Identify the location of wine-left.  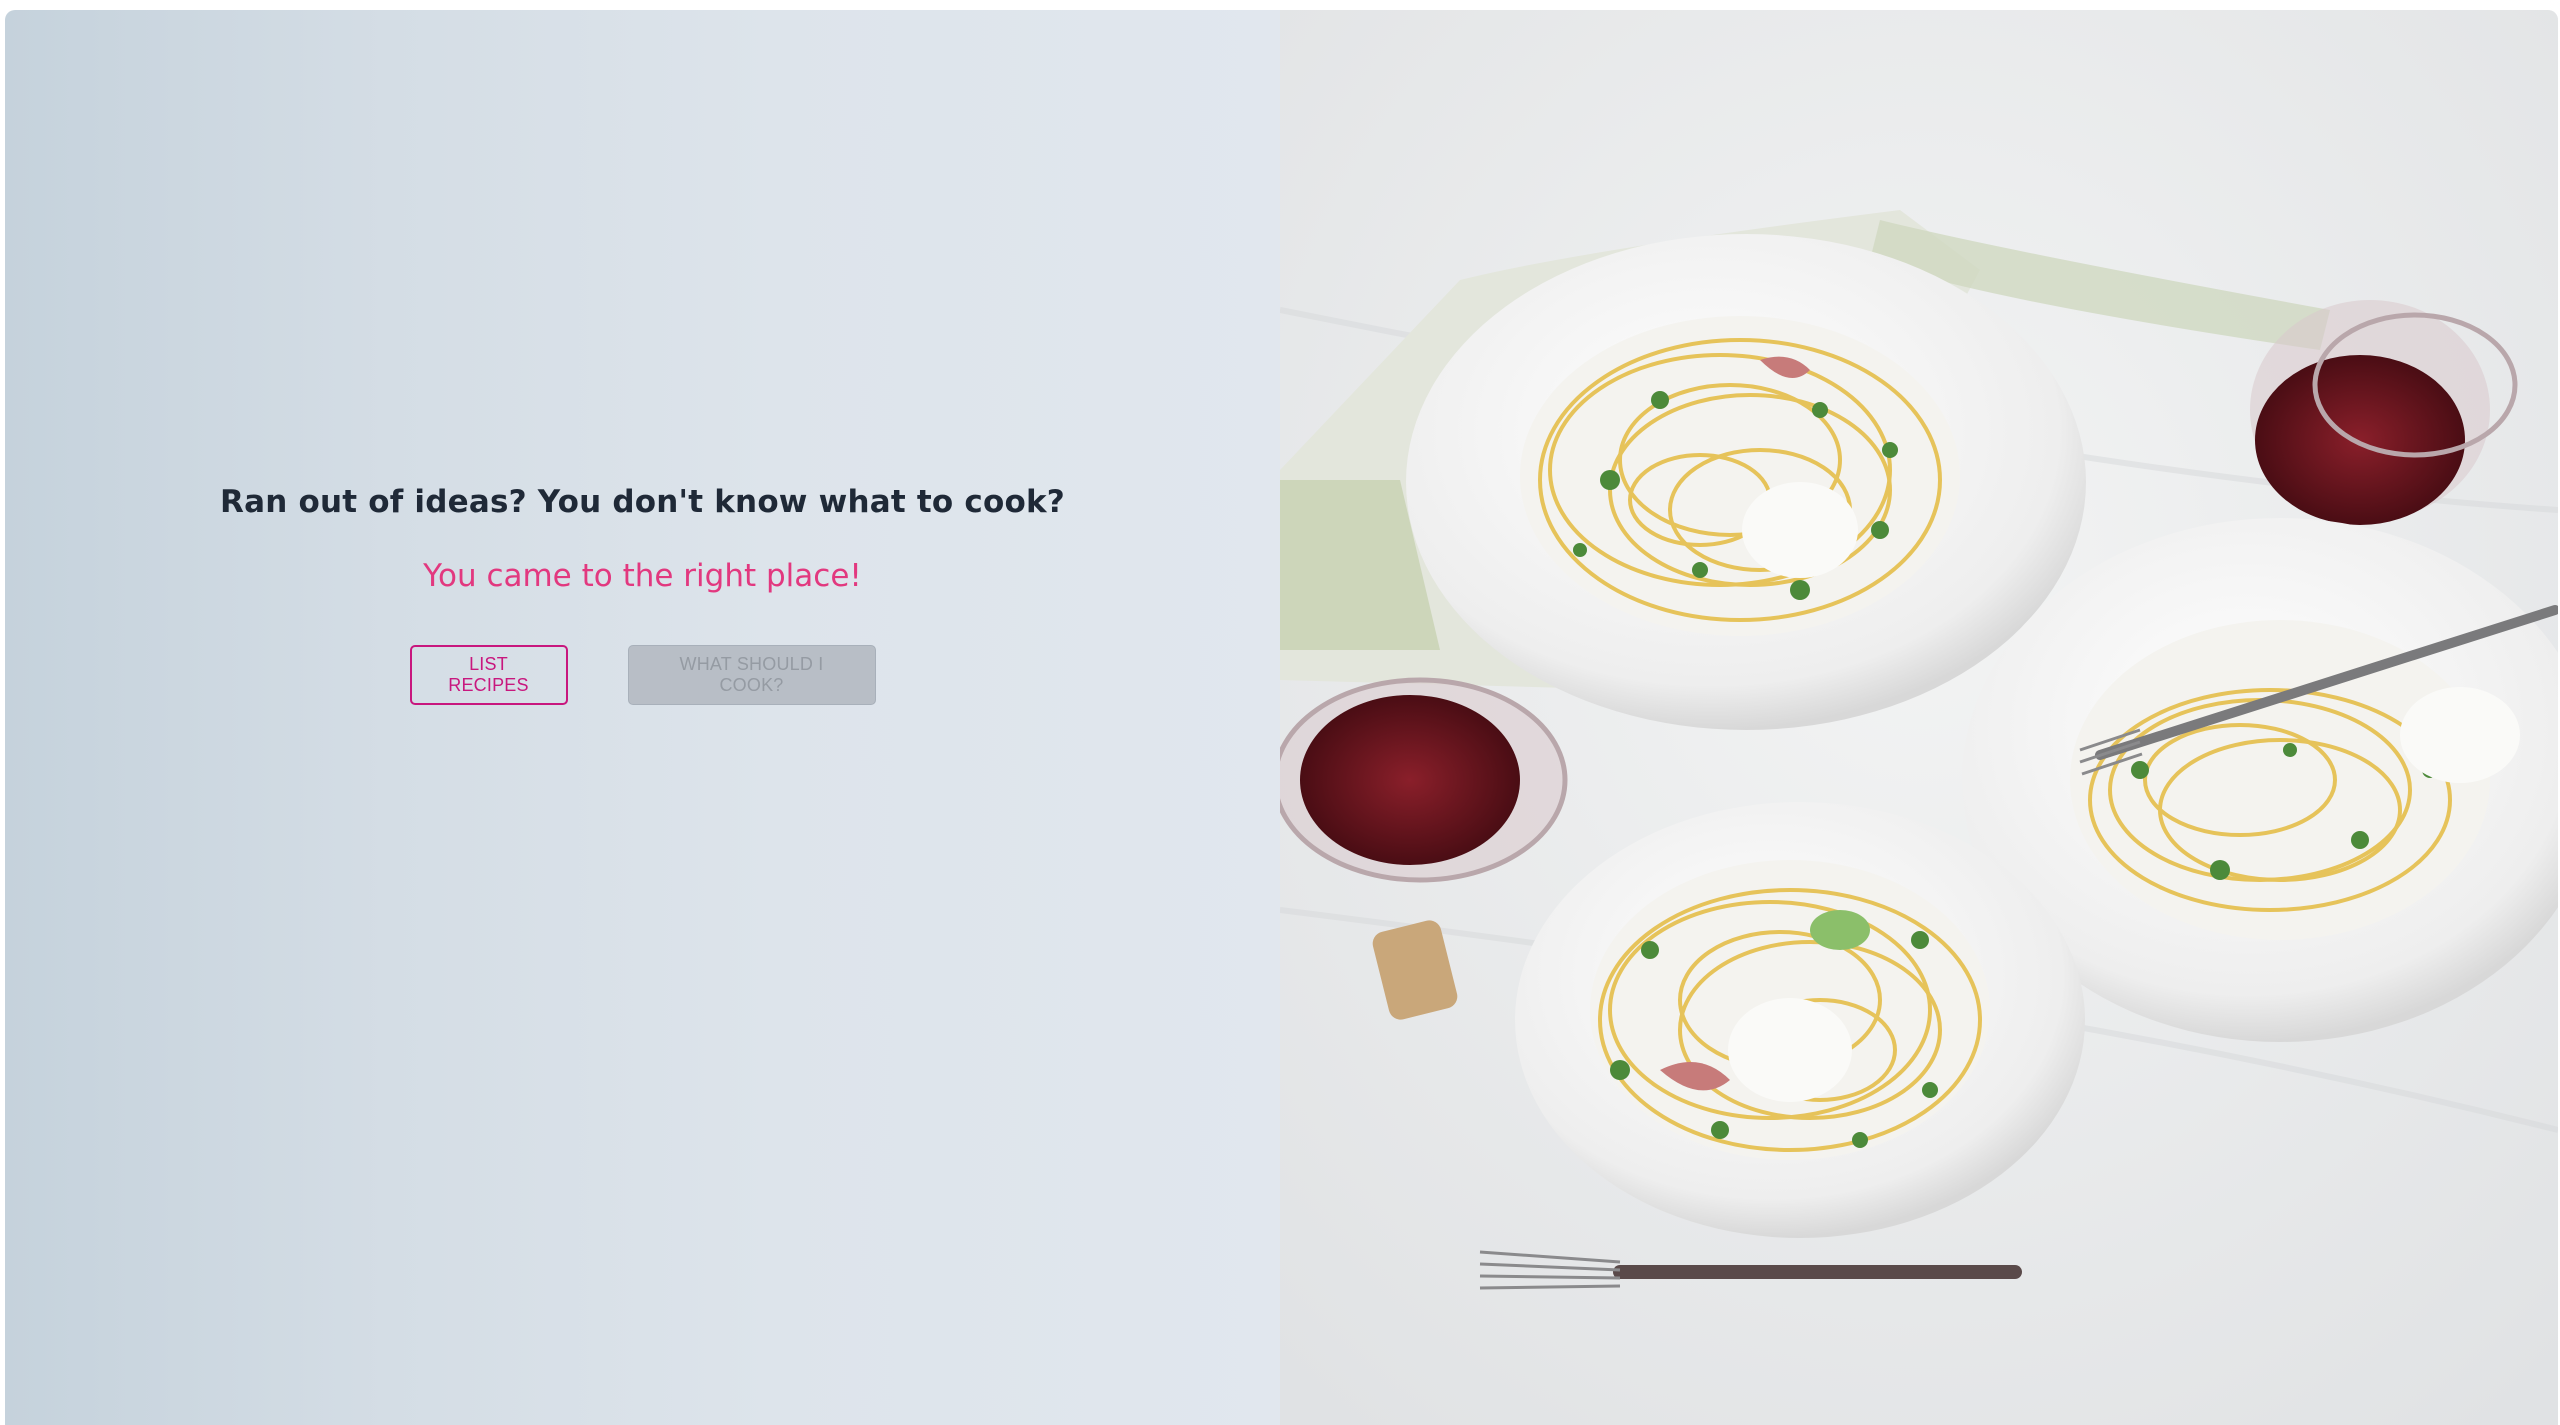
(1410, 780).